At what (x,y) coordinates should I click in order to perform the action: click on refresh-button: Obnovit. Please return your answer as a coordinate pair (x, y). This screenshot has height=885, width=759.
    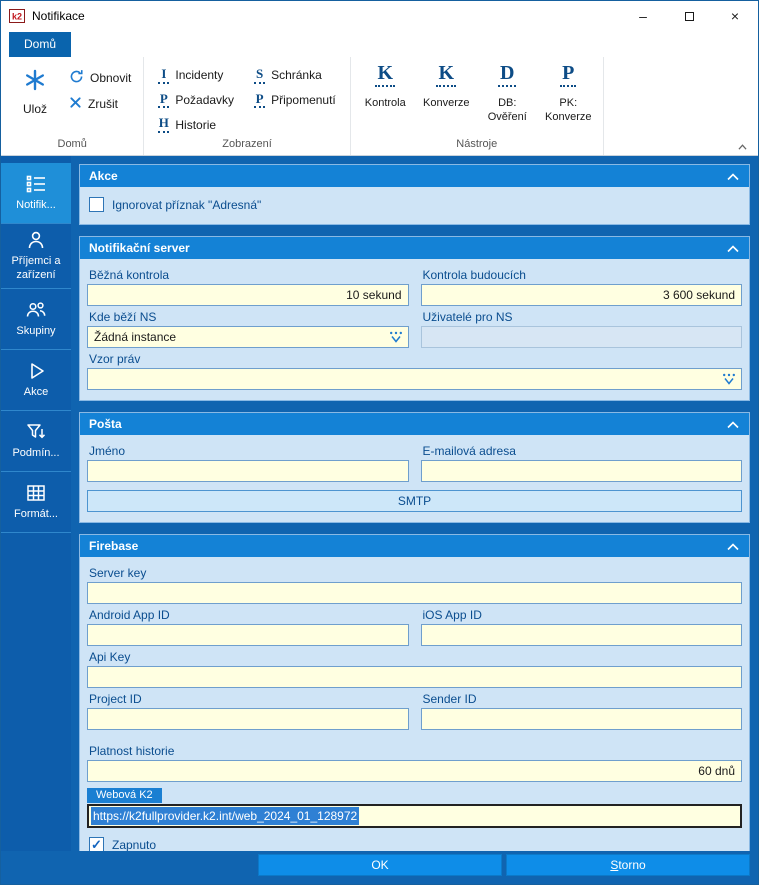
    Looking at the image, I should click on (100, 78).